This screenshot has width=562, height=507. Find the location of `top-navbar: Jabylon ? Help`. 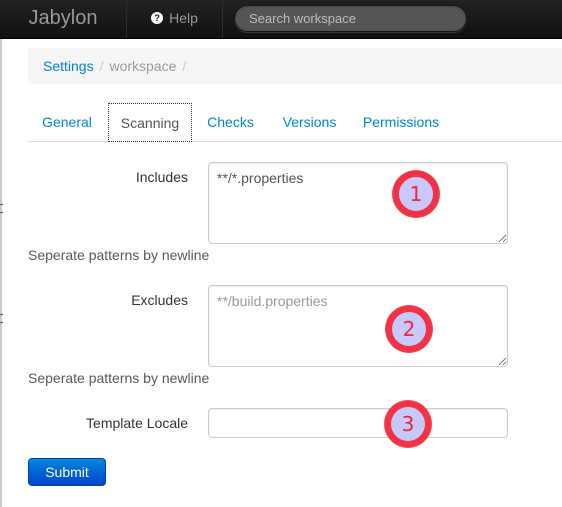

top-navbar: Jabylon ? Help is located at coordinates (281, 19).